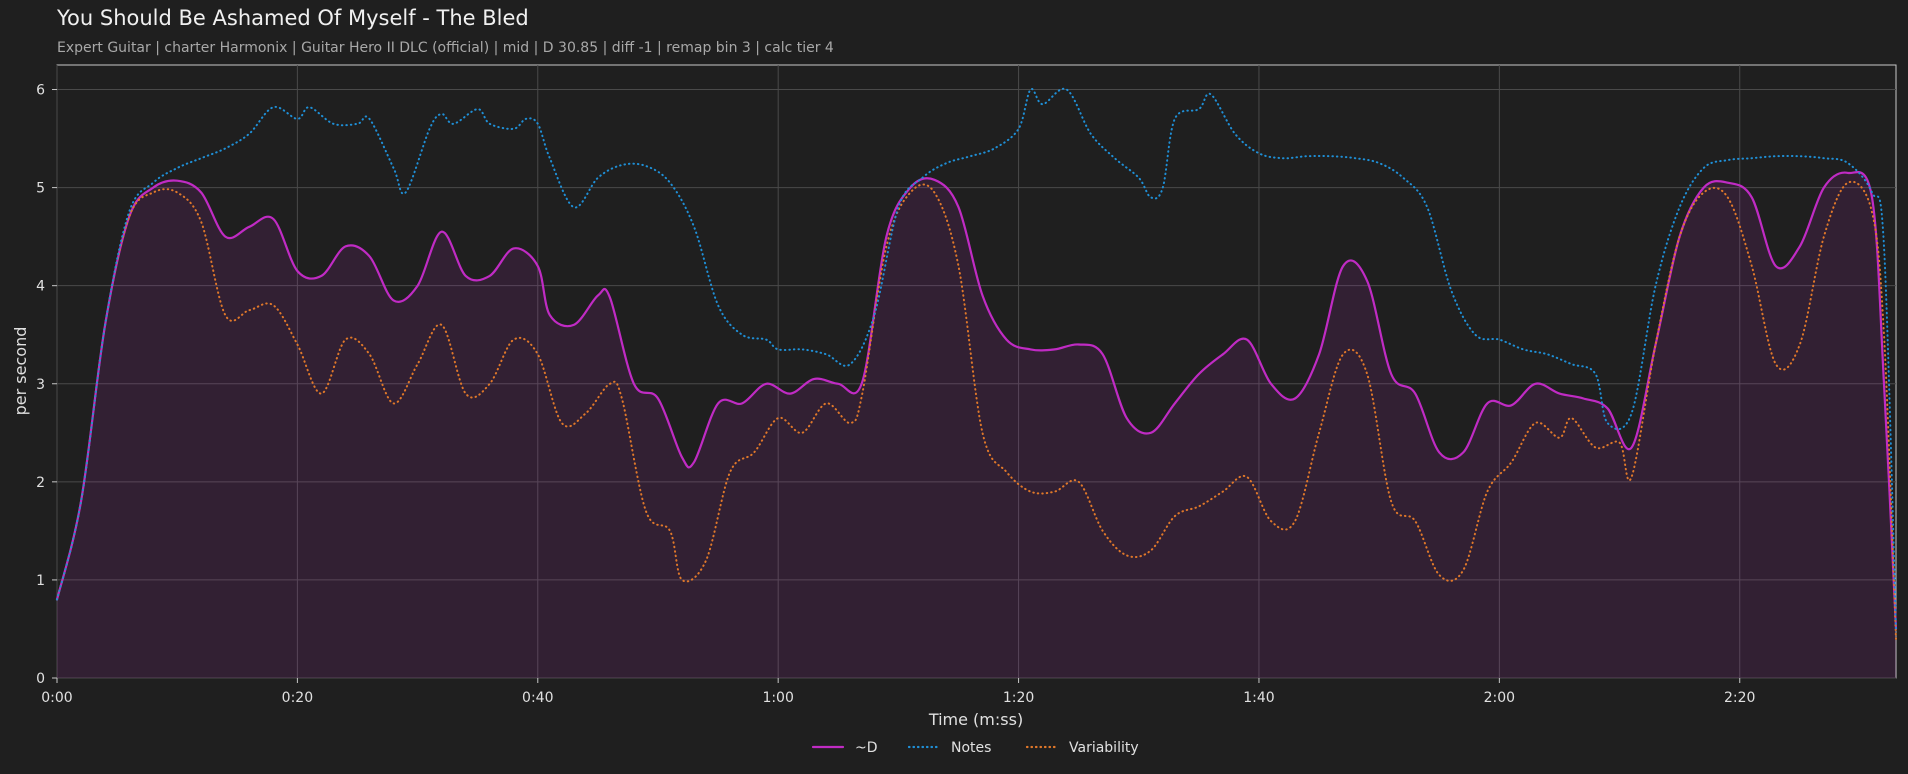 Image resolution: width=1908 pixels, height=774 pixels. Describe the element at coordinates (949, 748) in the screenshot. I see `legend-item-notes: Notes` at that location.